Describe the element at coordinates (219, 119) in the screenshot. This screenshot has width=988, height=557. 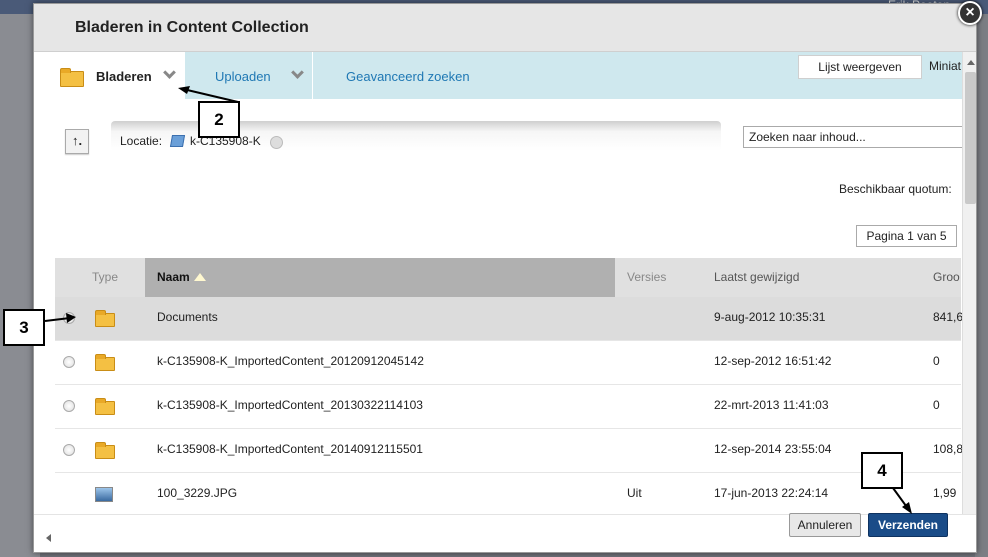
I see `callout-2: 2` at that location.